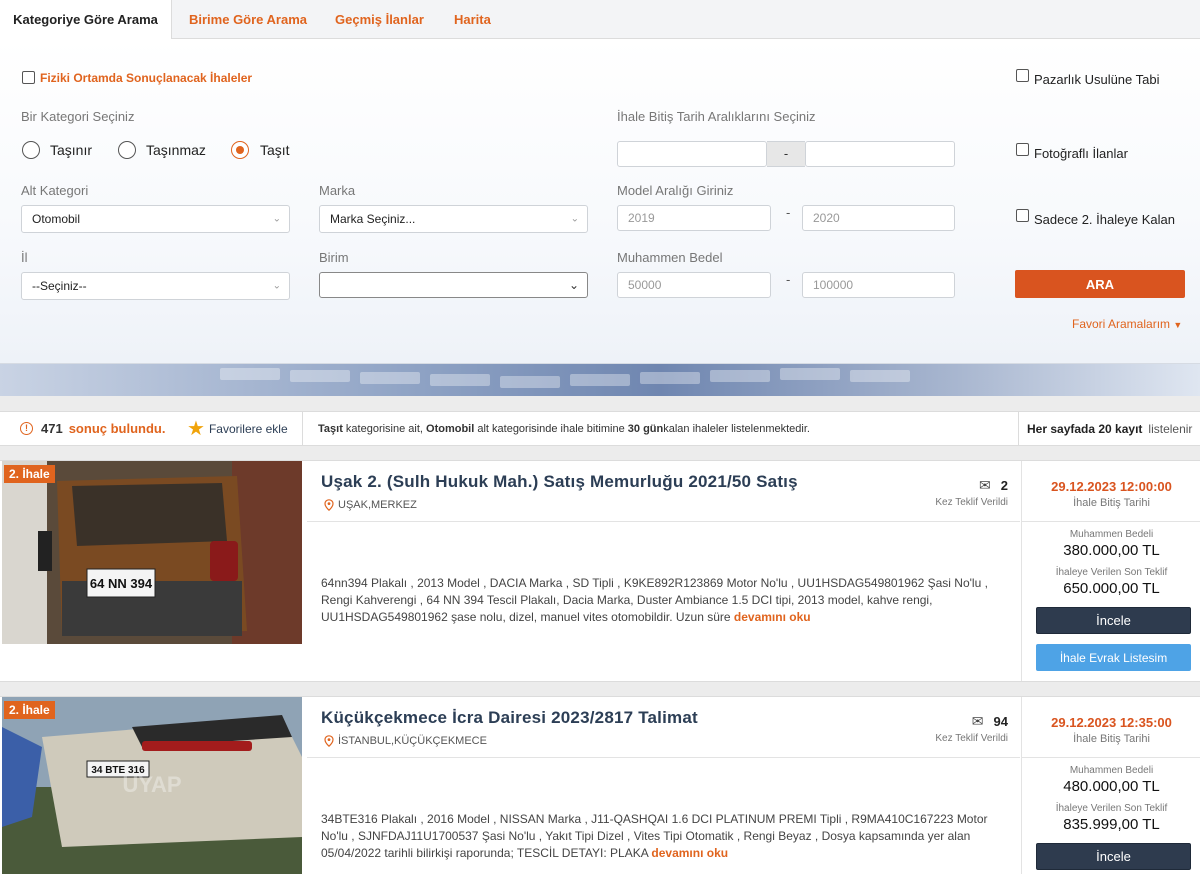  Describe the element at coordinates (155, 219) in the screenshot. I see `subcategory-select: Otomobil ⌄` at that location.